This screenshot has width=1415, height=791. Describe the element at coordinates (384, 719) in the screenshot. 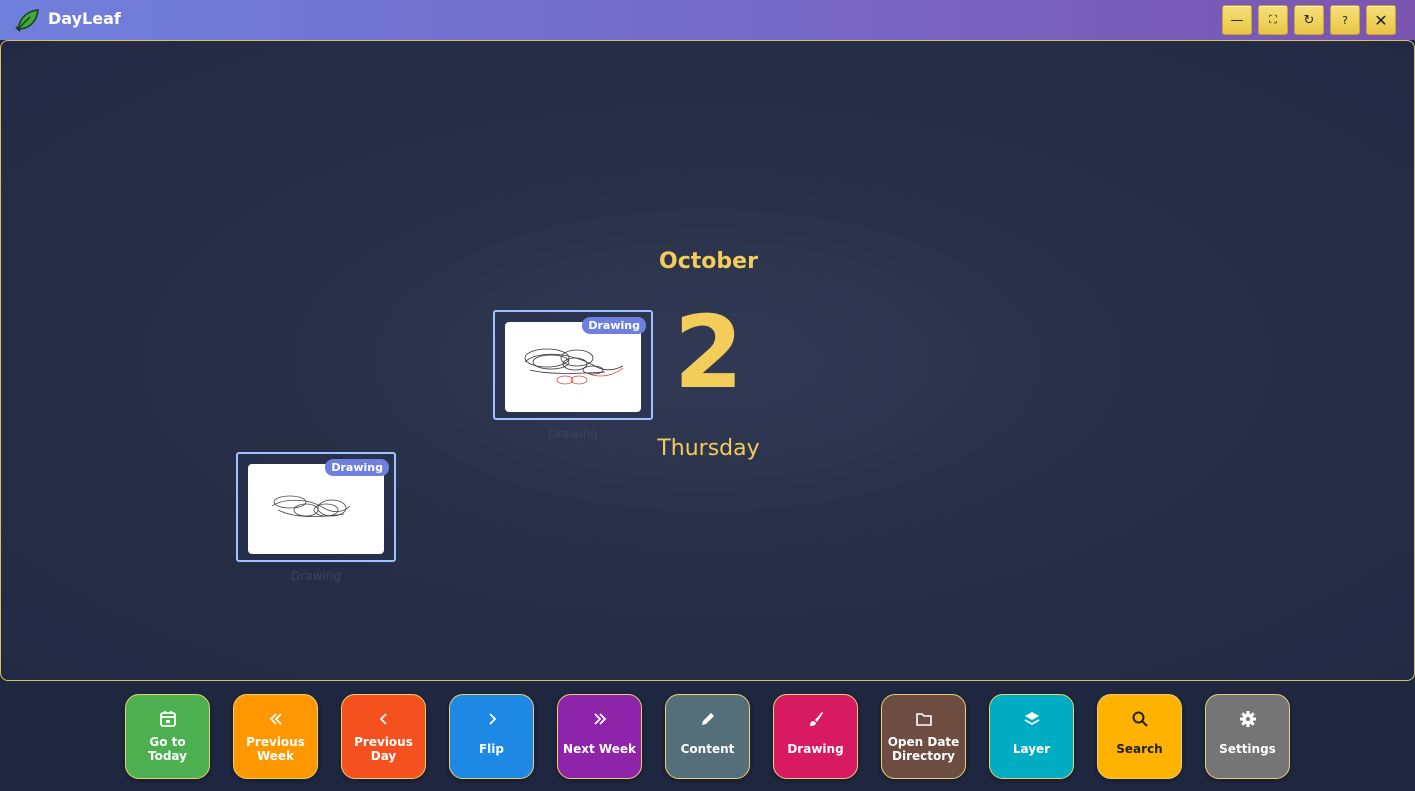

I see `chevron-left-icon` at that location.